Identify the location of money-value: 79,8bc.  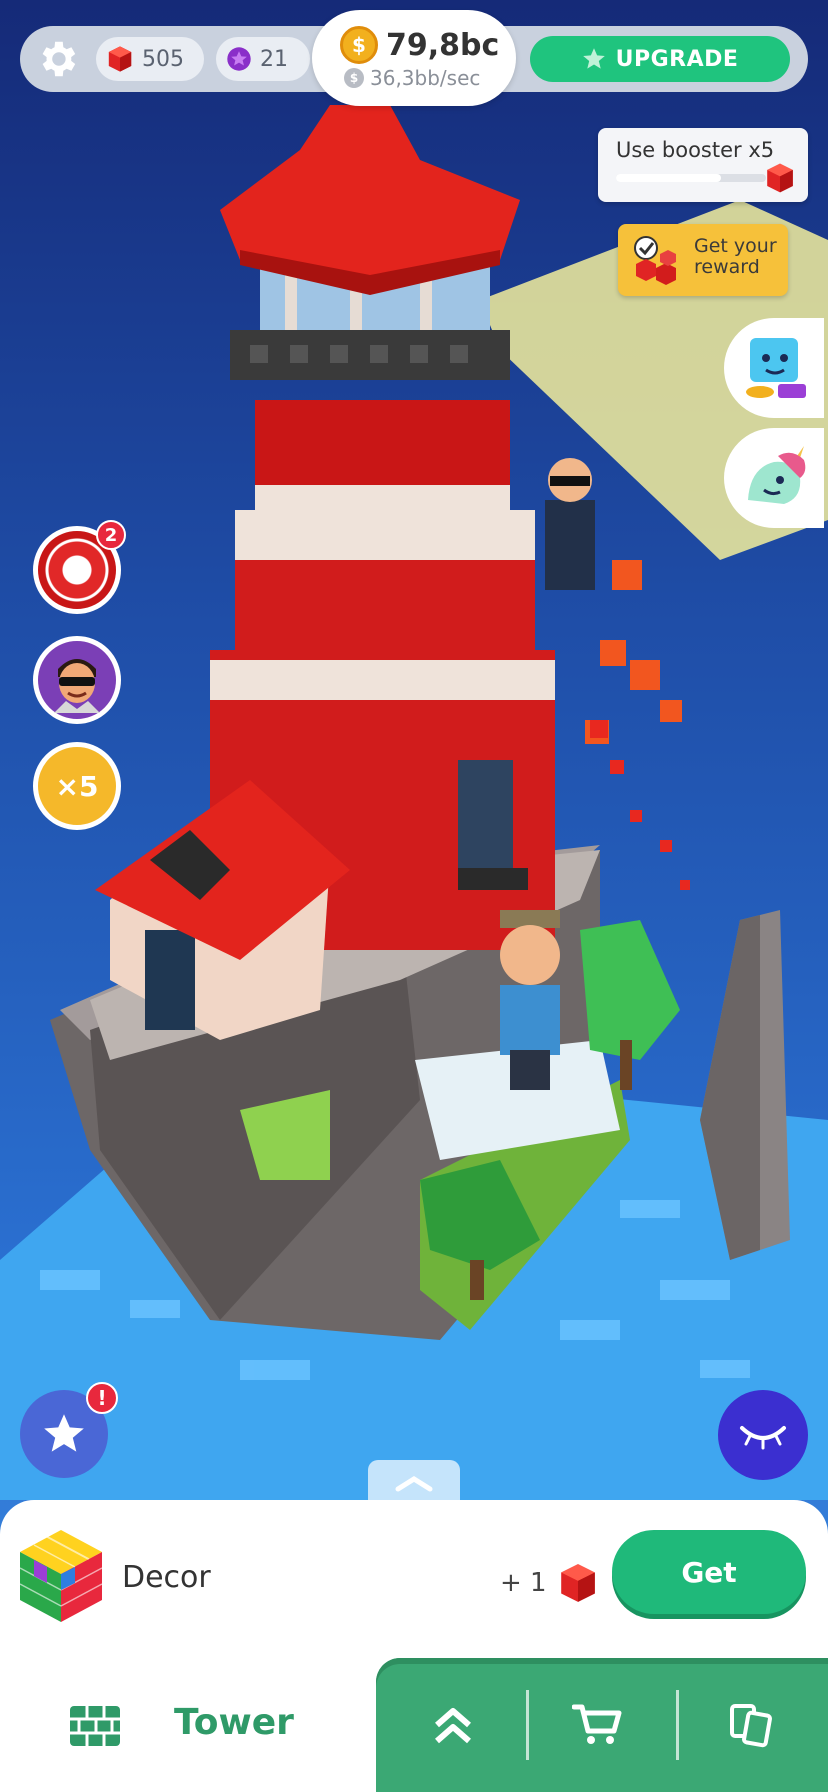
(443, 45).